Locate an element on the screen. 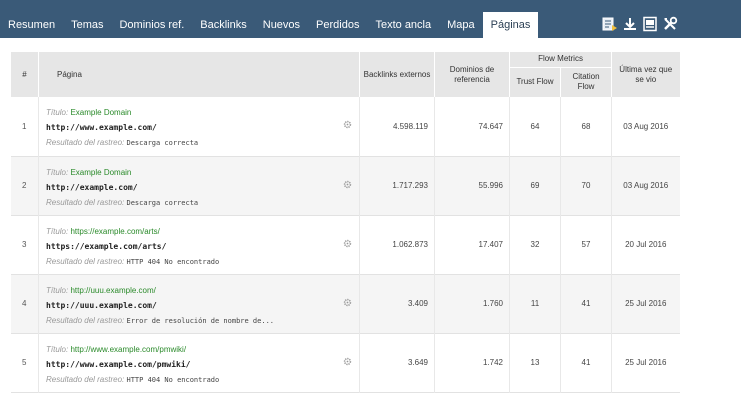  trust-flow-value: 11 is located at coordinates (535, 303).